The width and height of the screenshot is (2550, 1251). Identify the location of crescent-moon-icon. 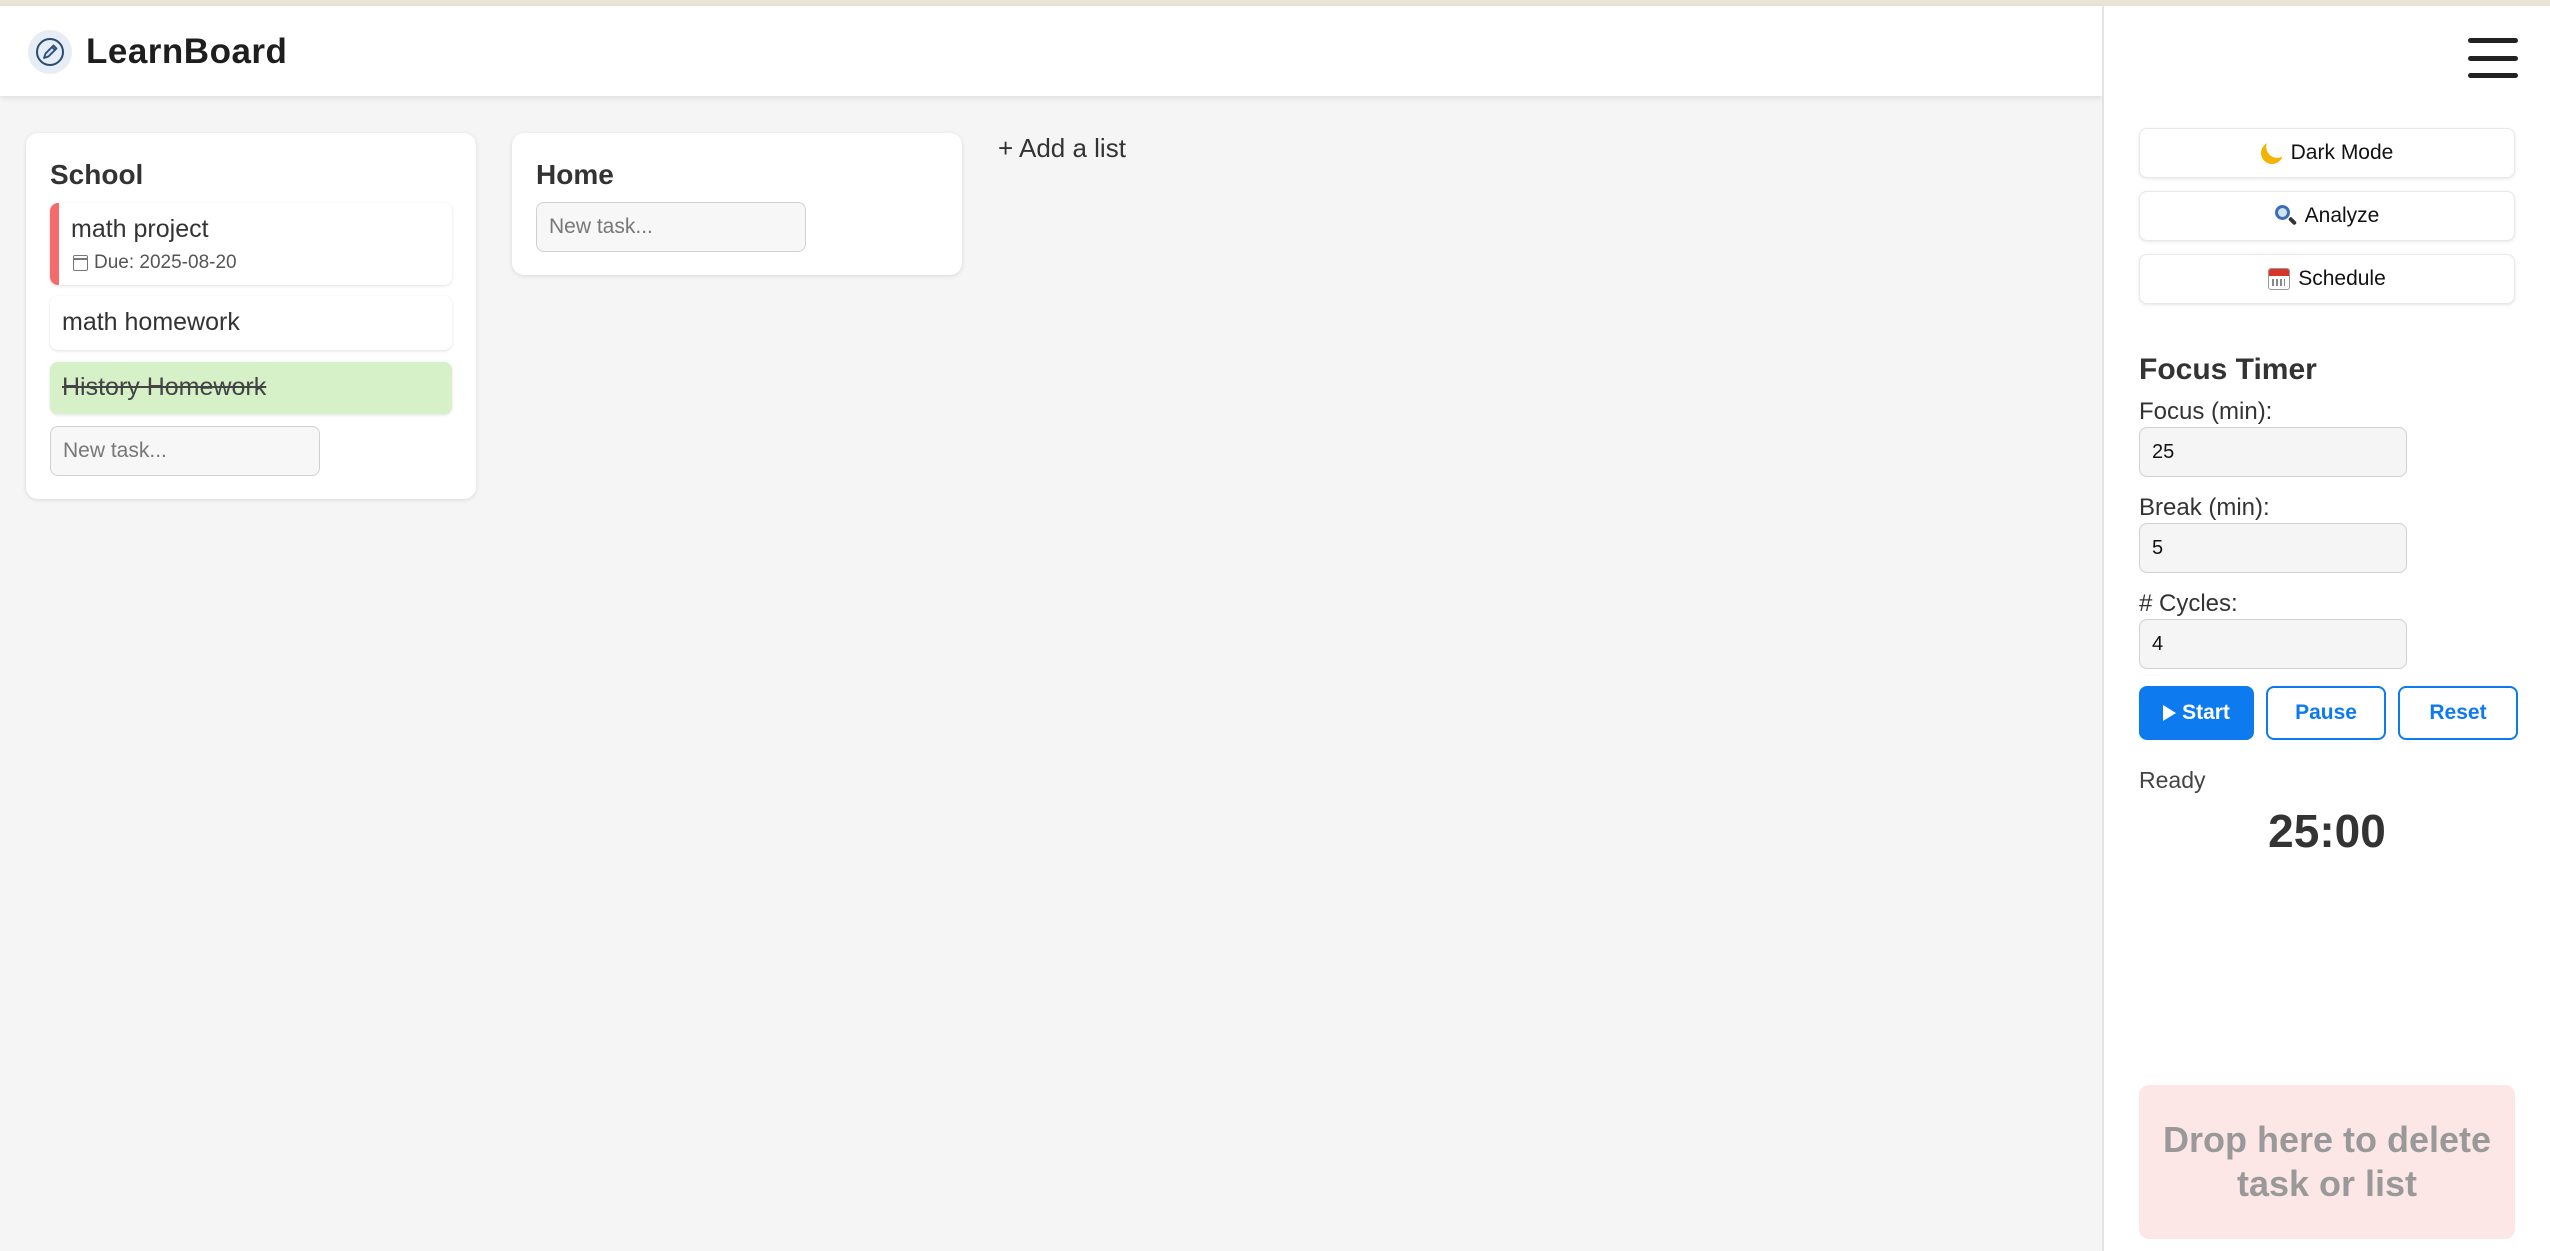
(2272, 153).